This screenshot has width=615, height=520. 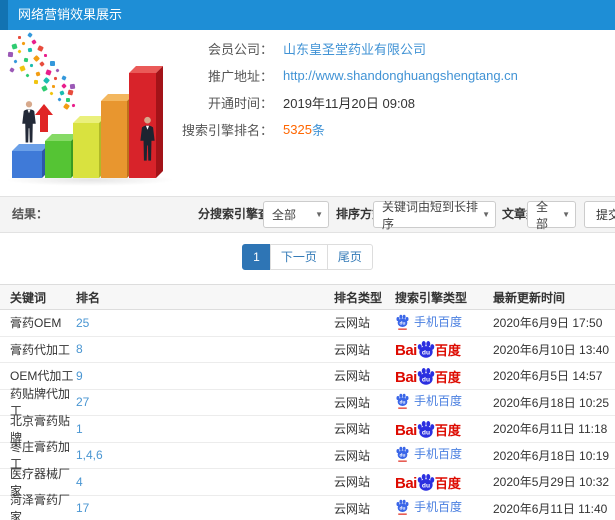 I want to click on engine-filter-select: 全部 ▼, so click(x=296, y=214).